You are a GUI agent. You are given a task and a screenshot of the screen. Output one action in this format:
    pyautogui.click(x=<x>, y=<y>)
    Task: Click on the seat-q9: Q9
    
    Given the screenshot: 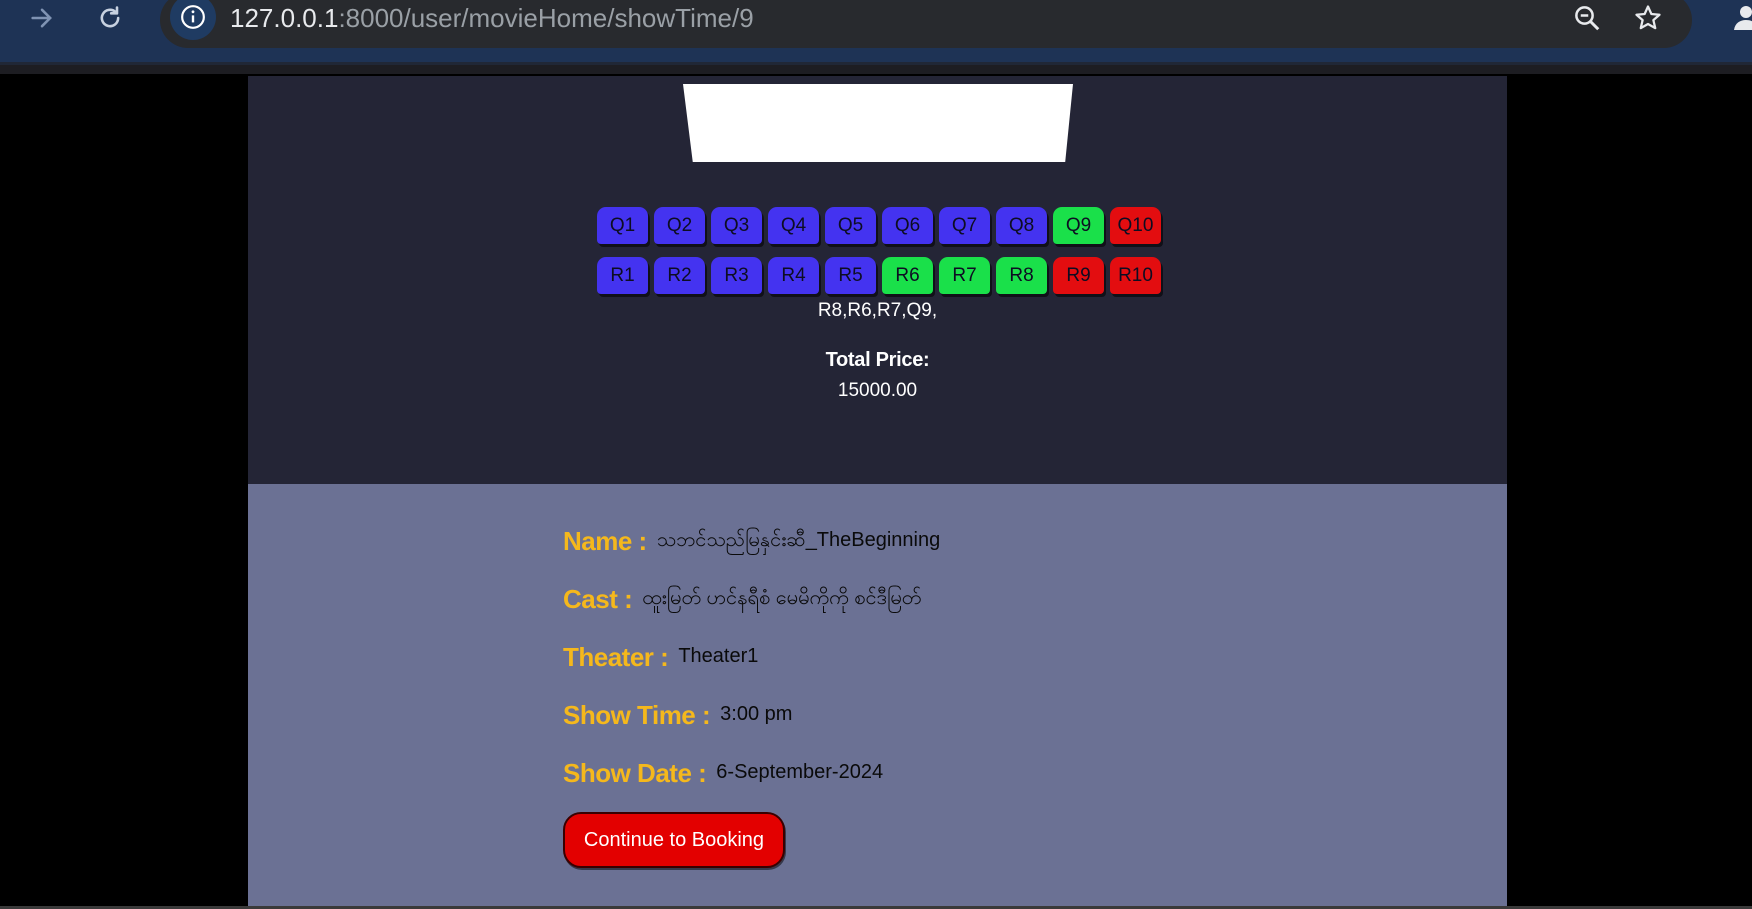 What is the action you would take?
    pyautogui.click(x=1078, y=225)
    